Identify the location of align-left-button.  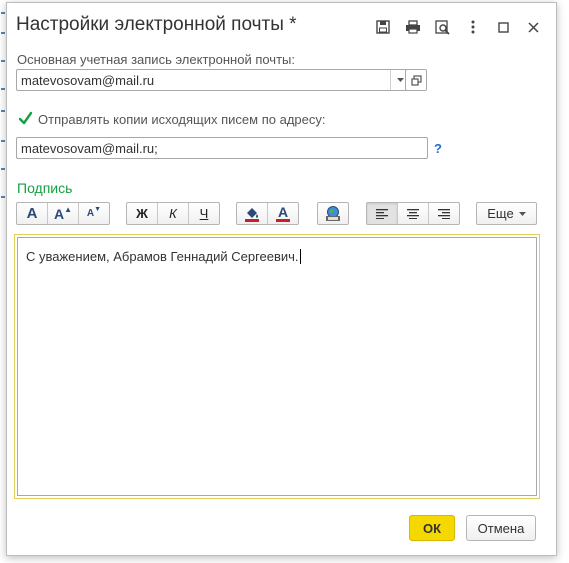
(382, 213).